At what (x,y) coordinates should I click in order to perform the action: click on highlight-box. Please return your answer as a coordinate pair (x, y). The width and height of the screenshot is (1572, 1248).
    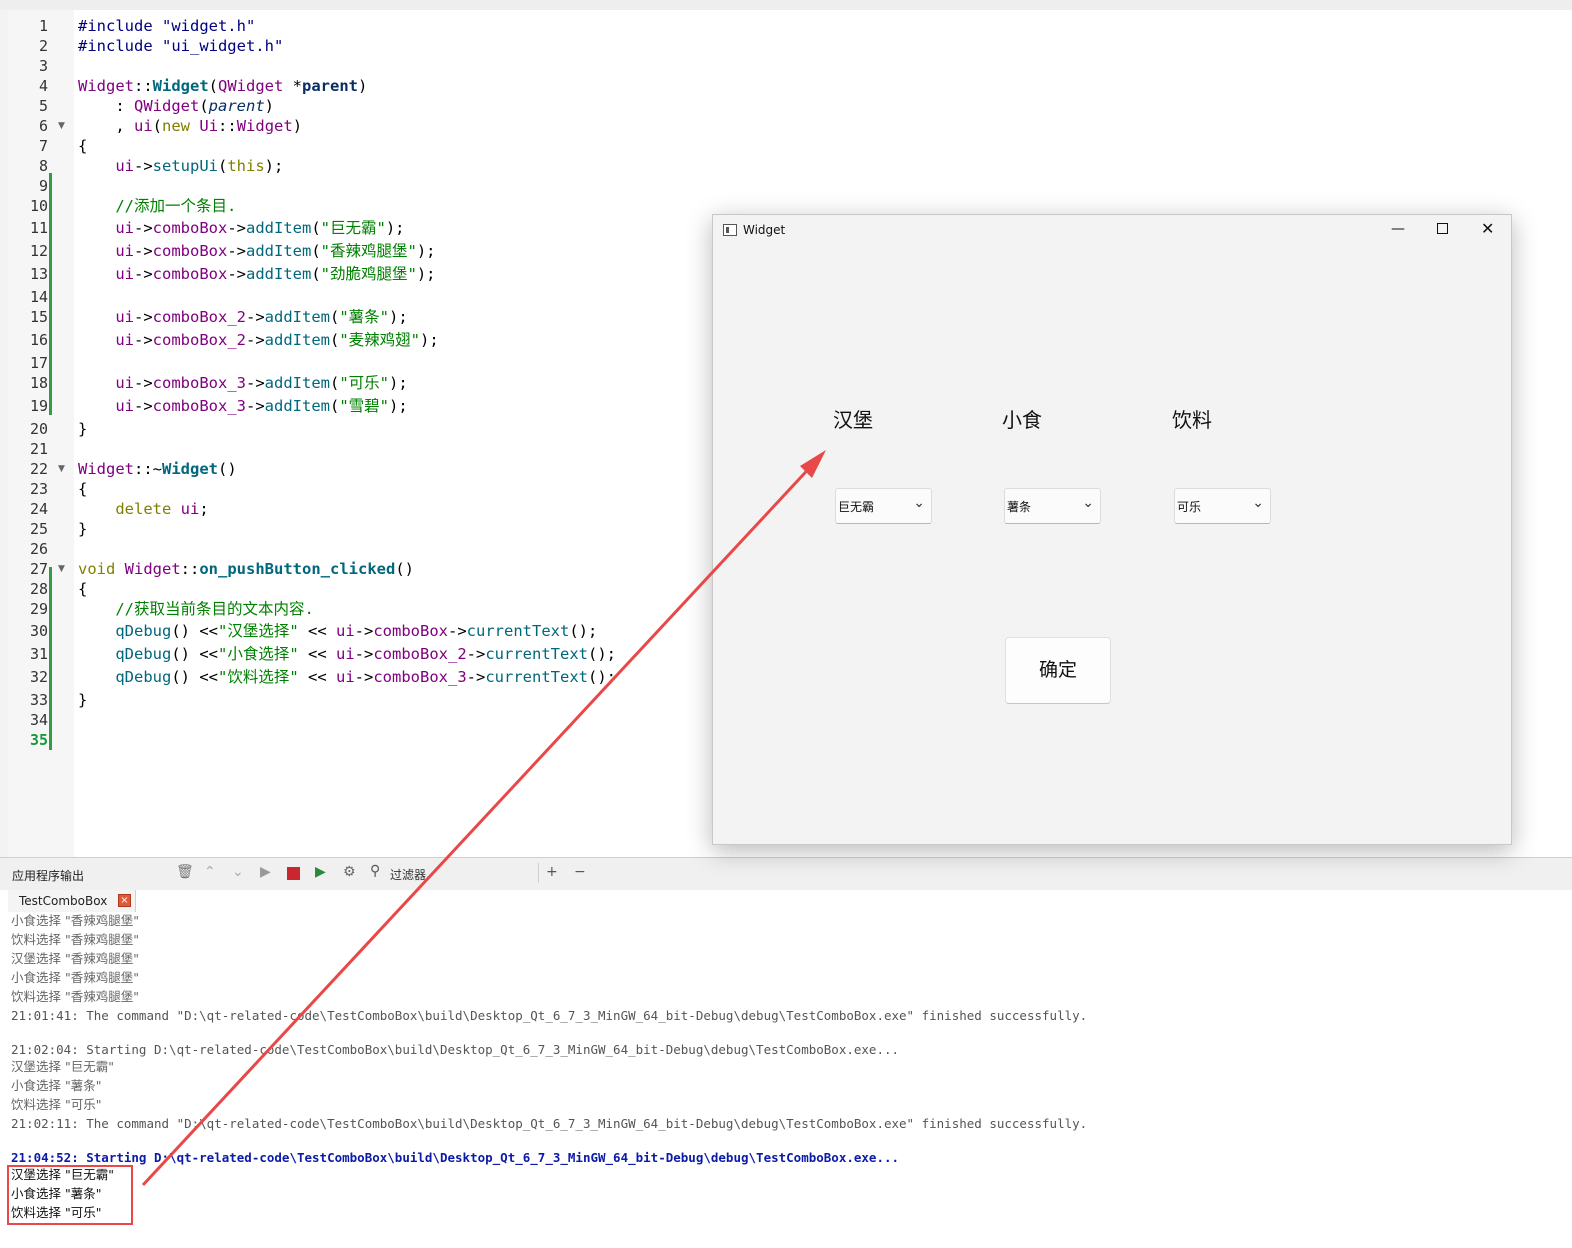
    Looking at the image, I should click on (70, 1195).